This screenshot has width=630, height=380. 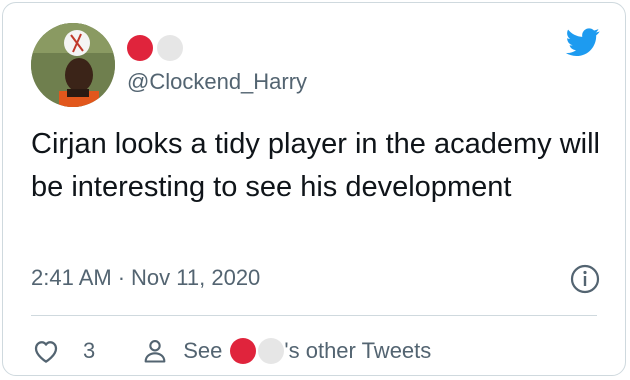 I want to click on person-icon, so click(x=155, y=351).